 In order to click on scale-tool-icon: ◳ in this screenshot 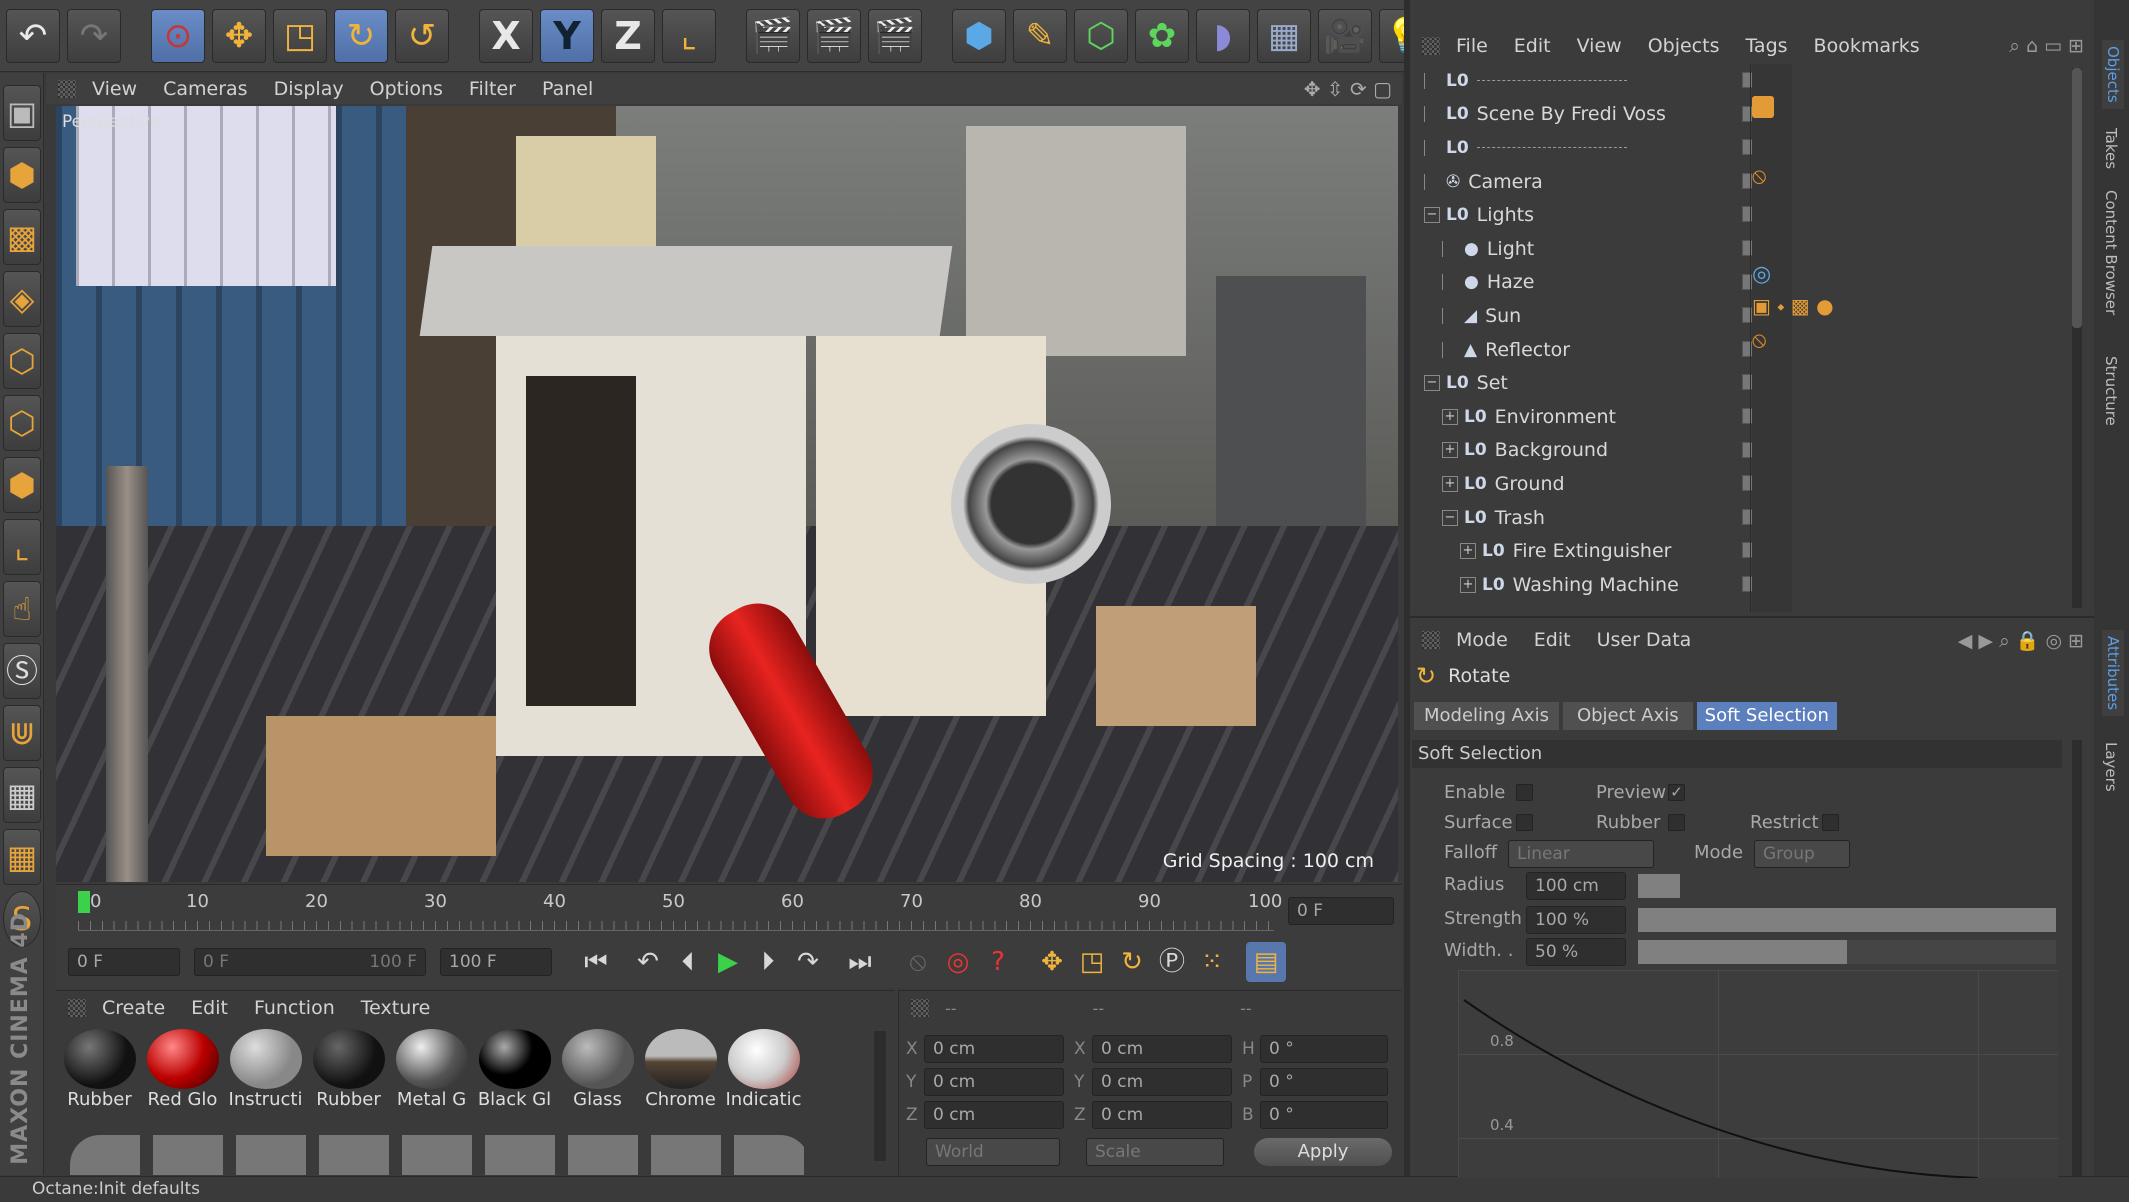, I will do `click(300, 35)`.